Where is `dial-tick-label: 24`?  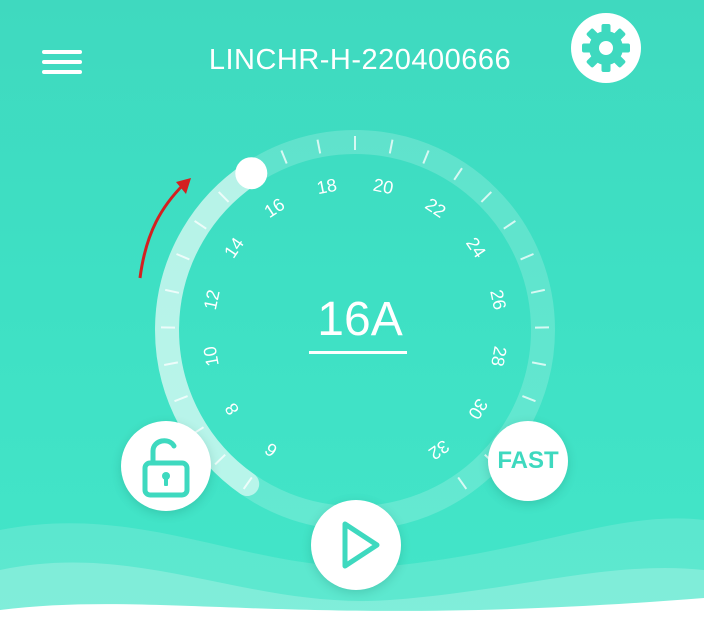
dial-tick-label: 24 is located at coordinates (476, 248).